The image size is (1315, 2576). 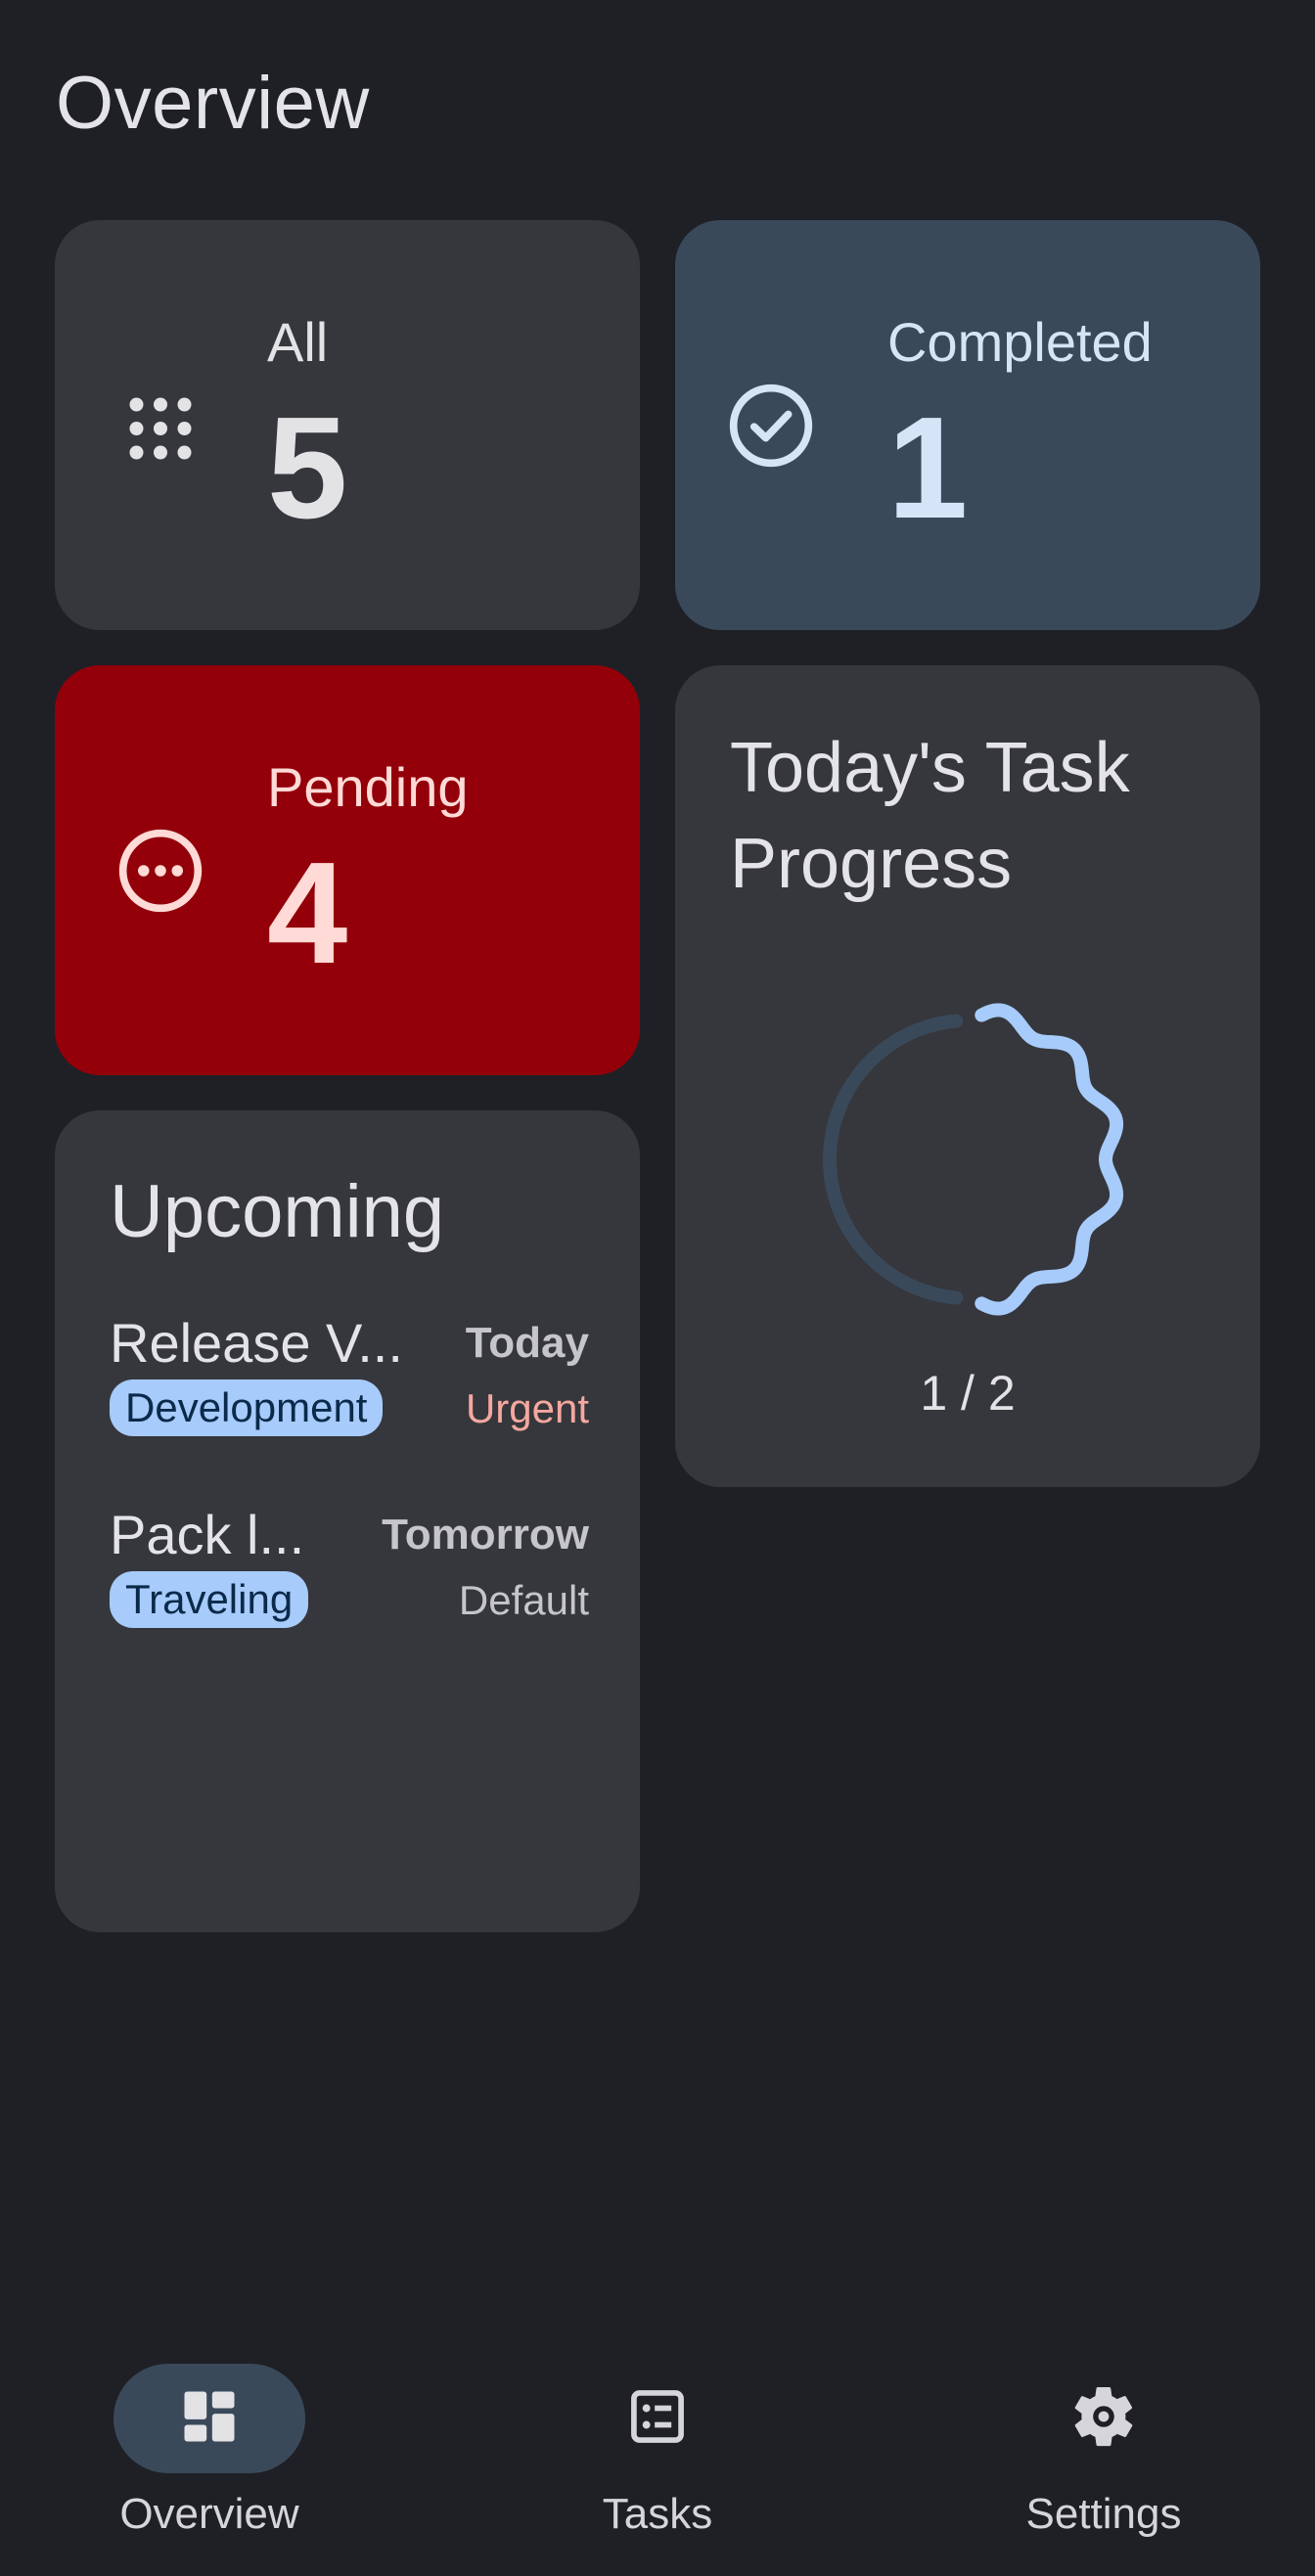 What do you see at coordinates (209, 2514) in the screenshot?
I see `nav-label-overview: Overview` at bounding box center [209, 2514].